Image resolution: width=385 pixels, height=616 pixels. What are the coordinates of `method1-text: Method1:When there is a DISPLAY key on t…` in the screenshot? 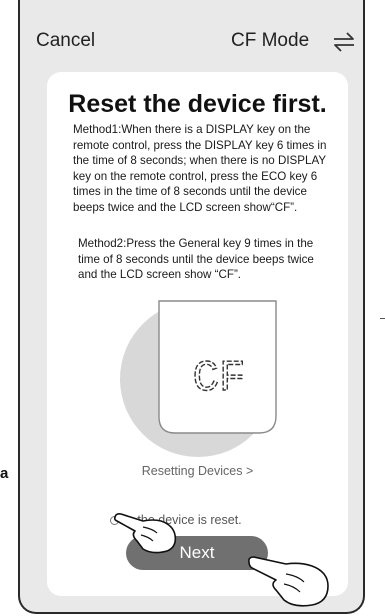 It's located at (200, 168).